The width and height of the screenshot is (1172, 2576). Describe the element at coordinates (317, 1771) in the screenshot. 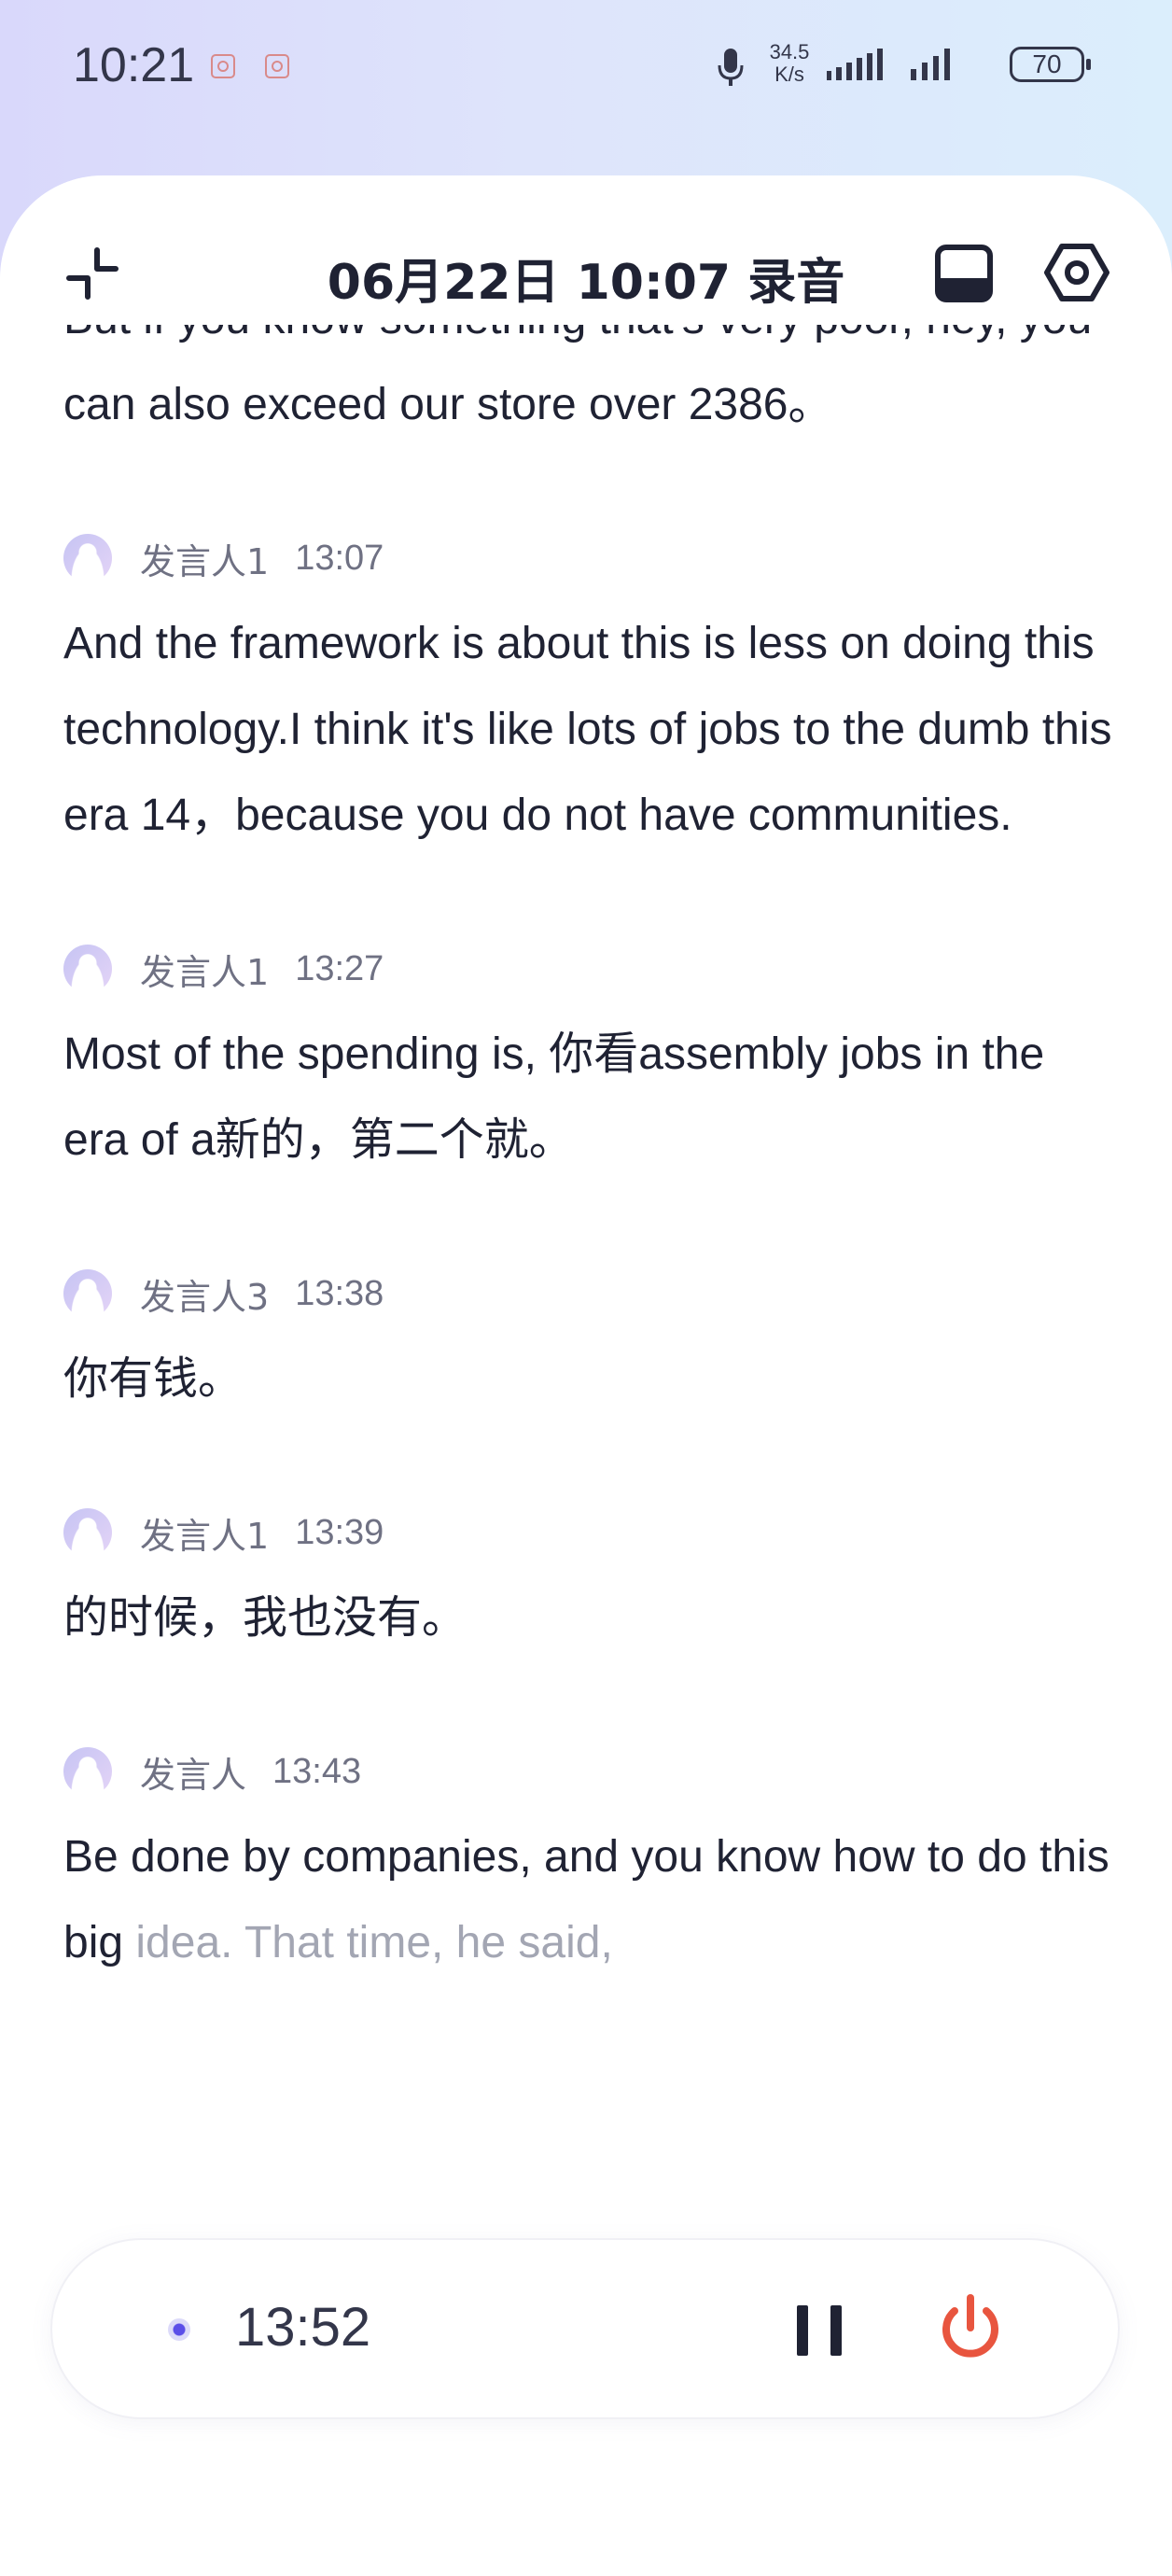

I see `entry-timestamp: 13:43` at that location.